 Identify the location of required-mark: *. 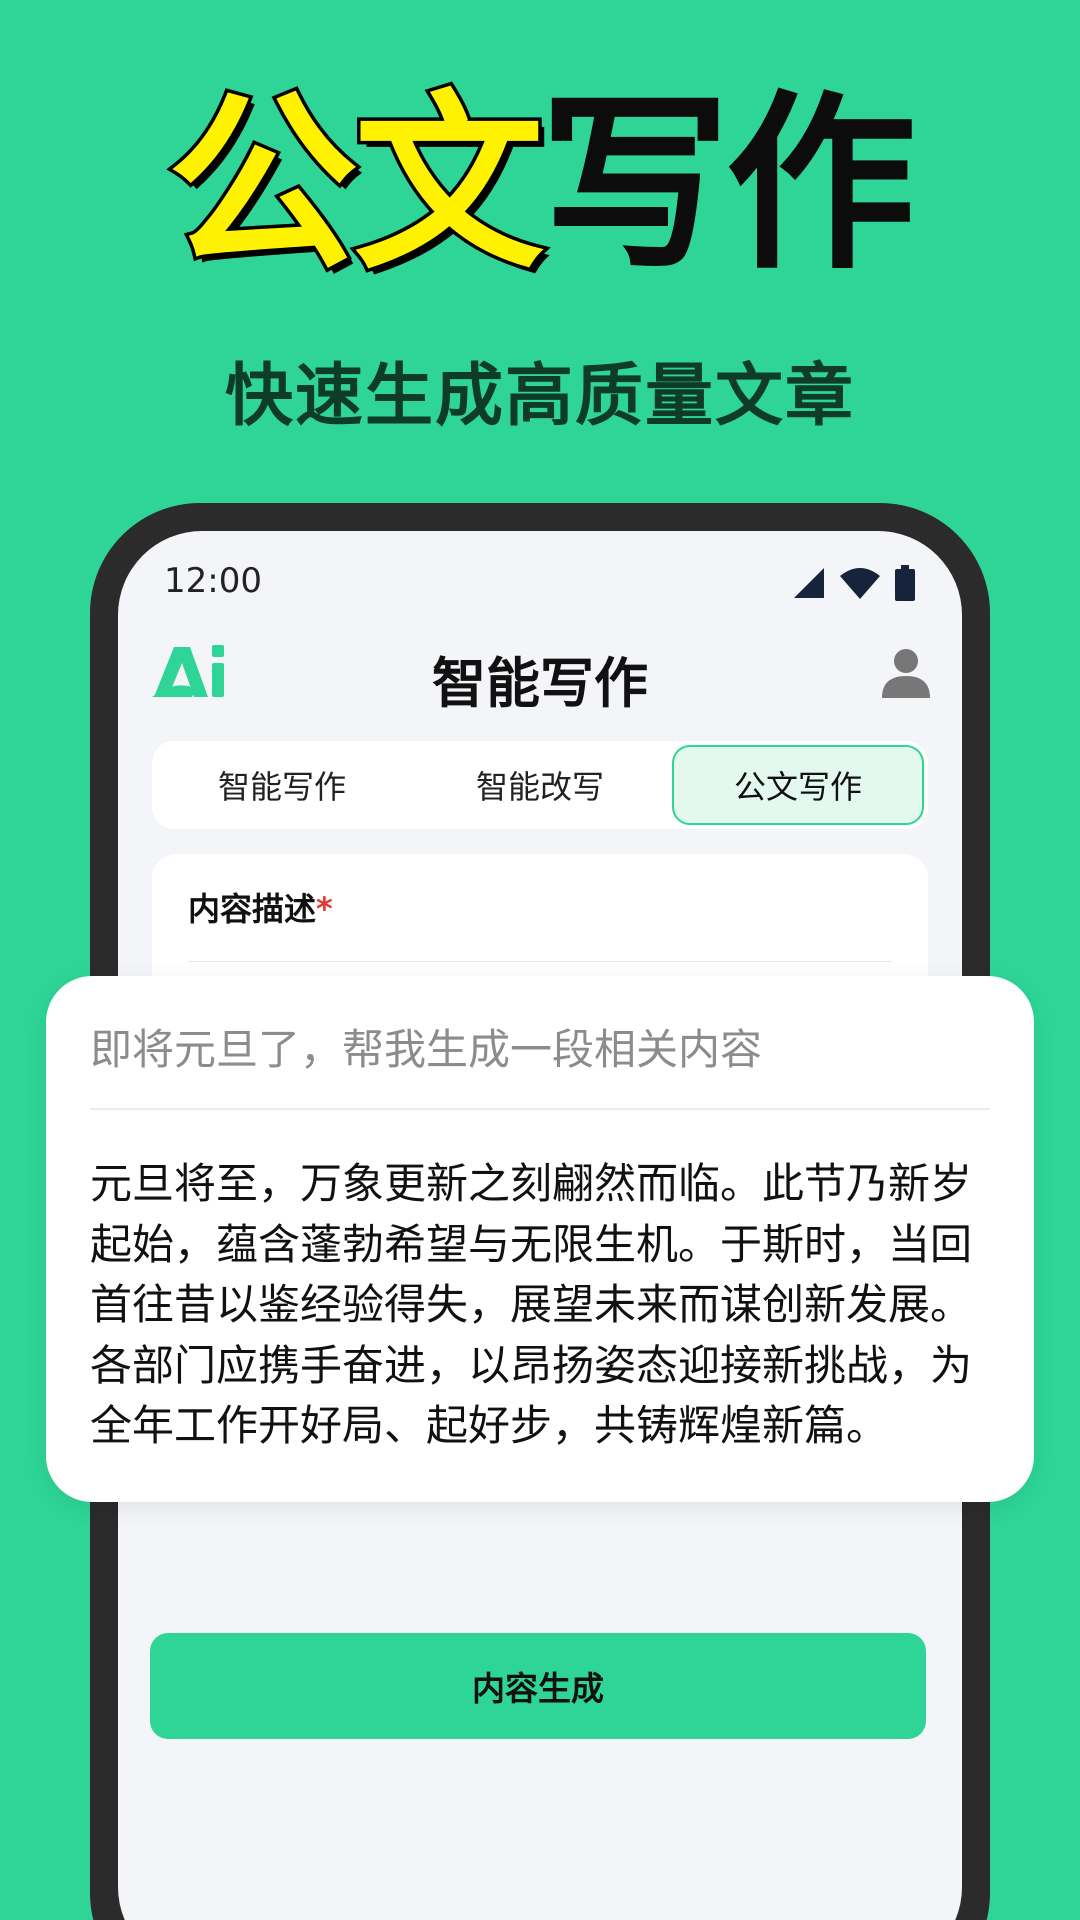
(324, 909).